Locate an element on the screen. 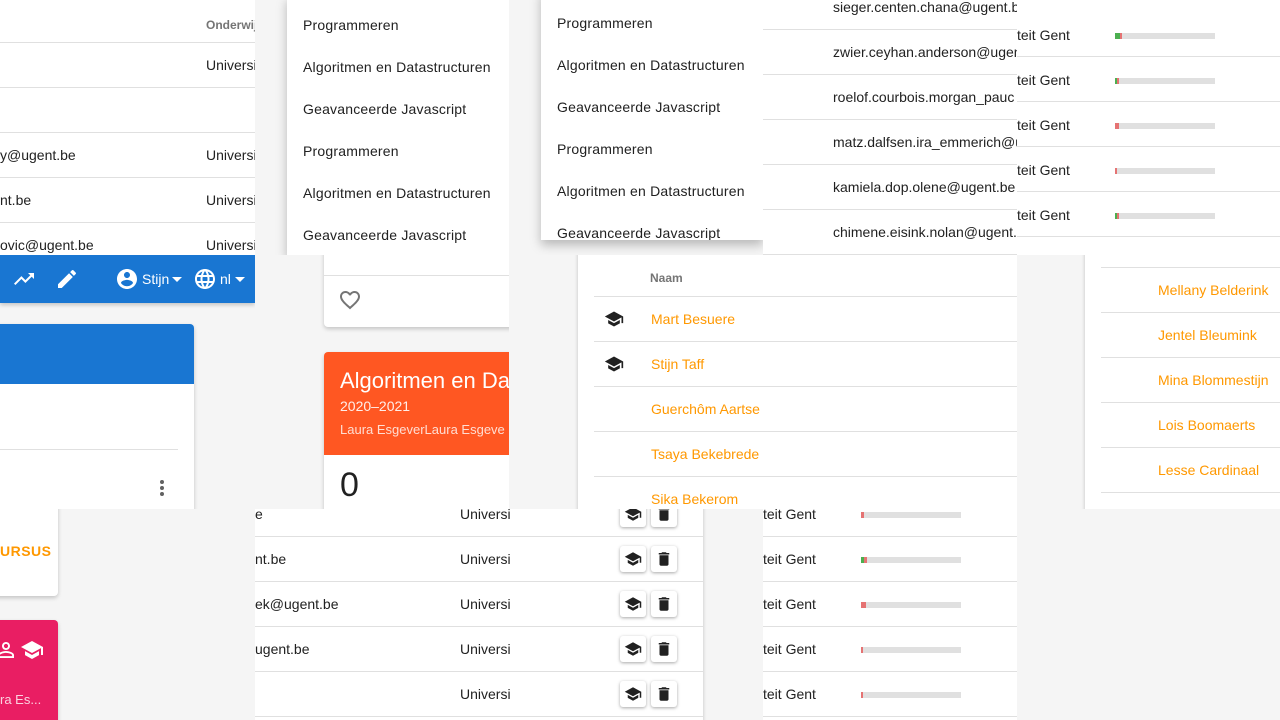 This screenshot has height=720, width=1280. table-row: Tsaya Bekebrede is located at coordinates (805, 454).